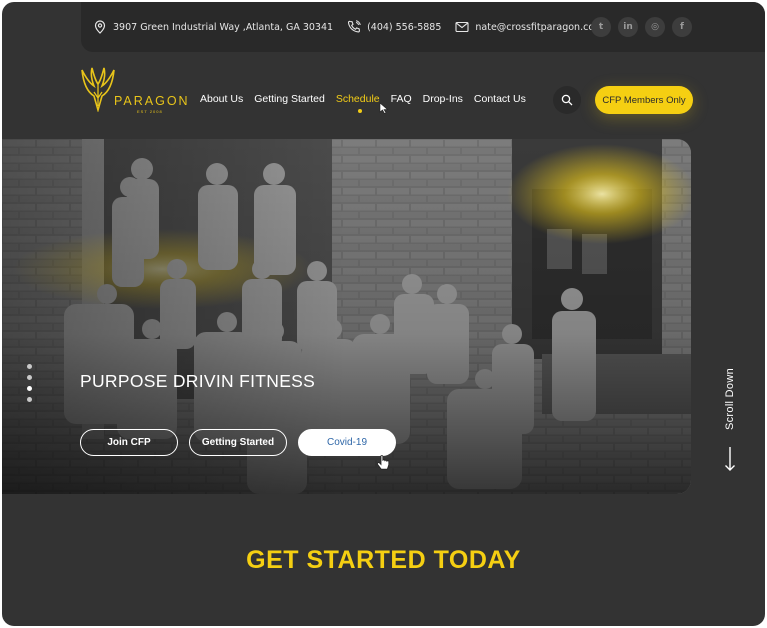 This screenshot has height=628, width=767. Describe the element at coordinates (641, 27) in the screenshot. I see `social-links: t in ◎ f` at that location.